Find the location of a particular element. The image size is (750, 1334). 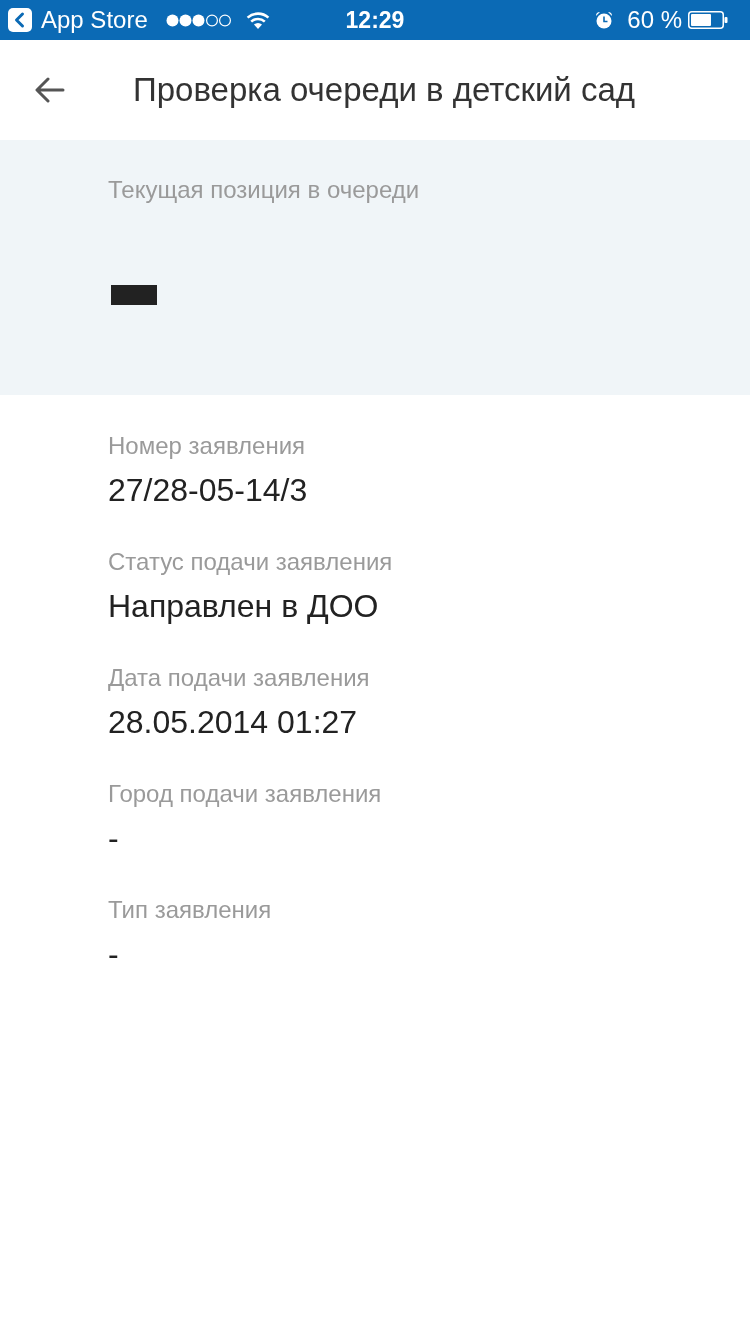

status-time: 12:29 is located at coordinates (375, 20).